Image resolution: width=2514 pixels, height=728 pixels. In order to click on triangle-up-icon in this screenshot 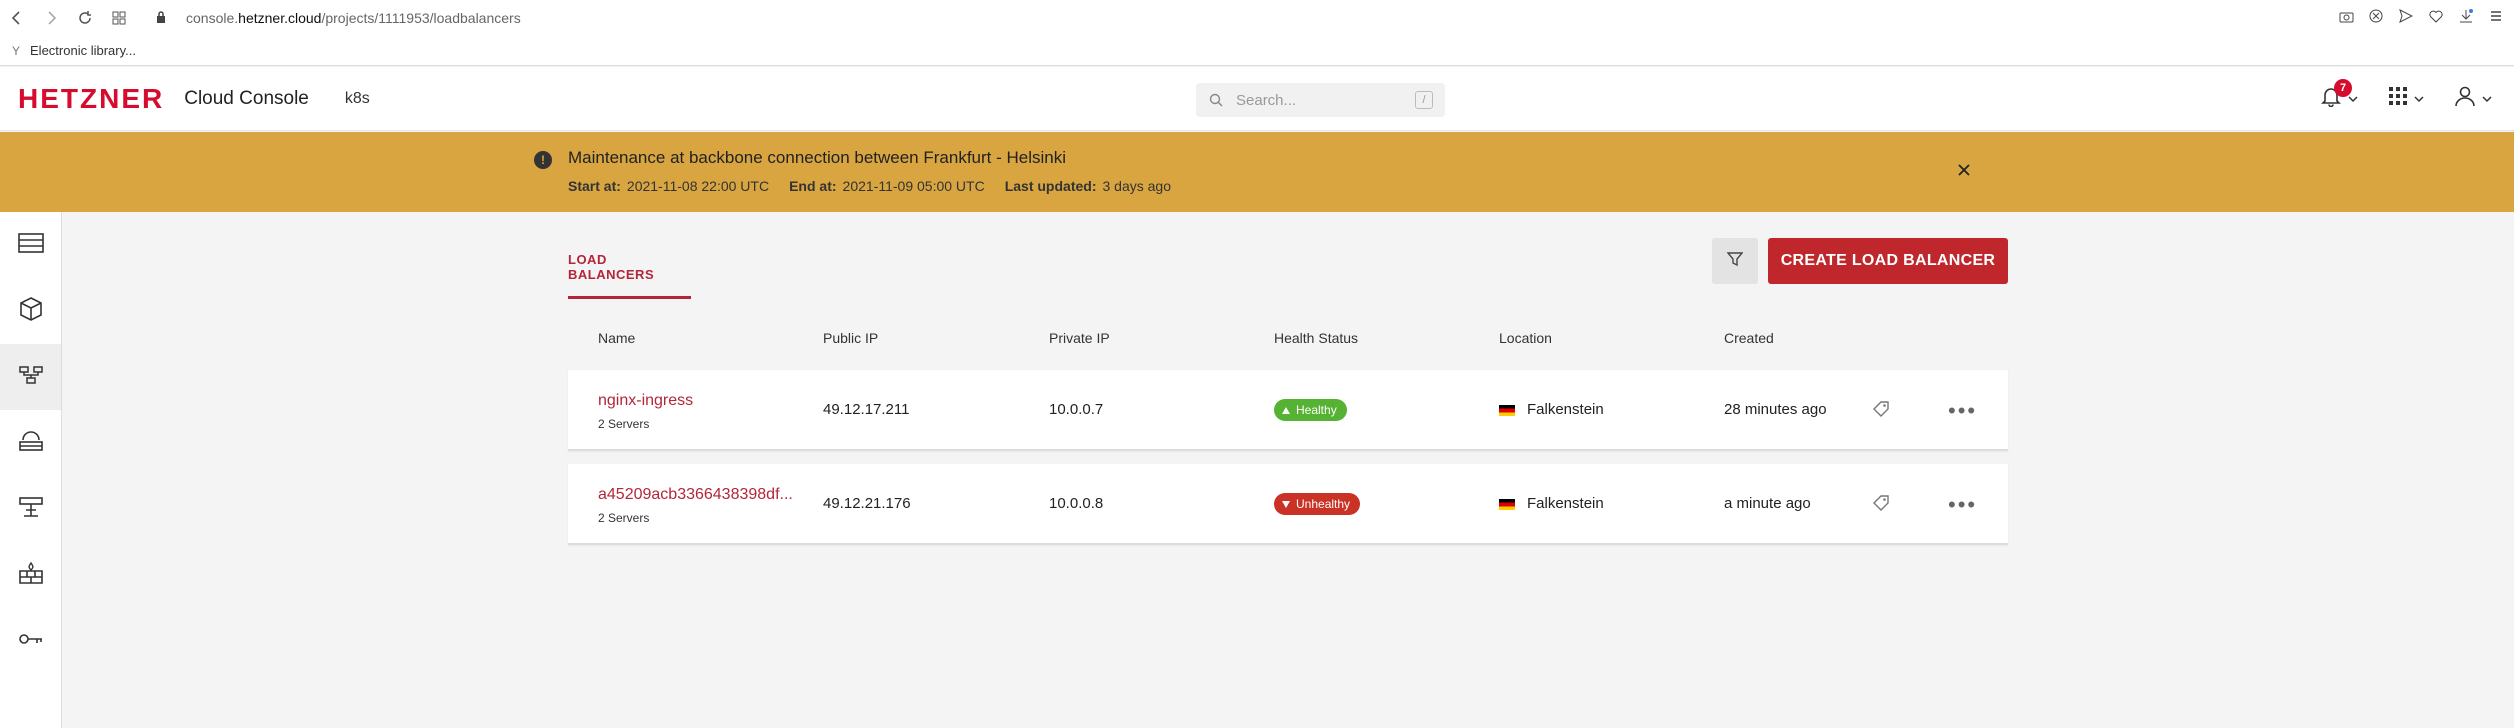, I will do `click(1286, 410)`.